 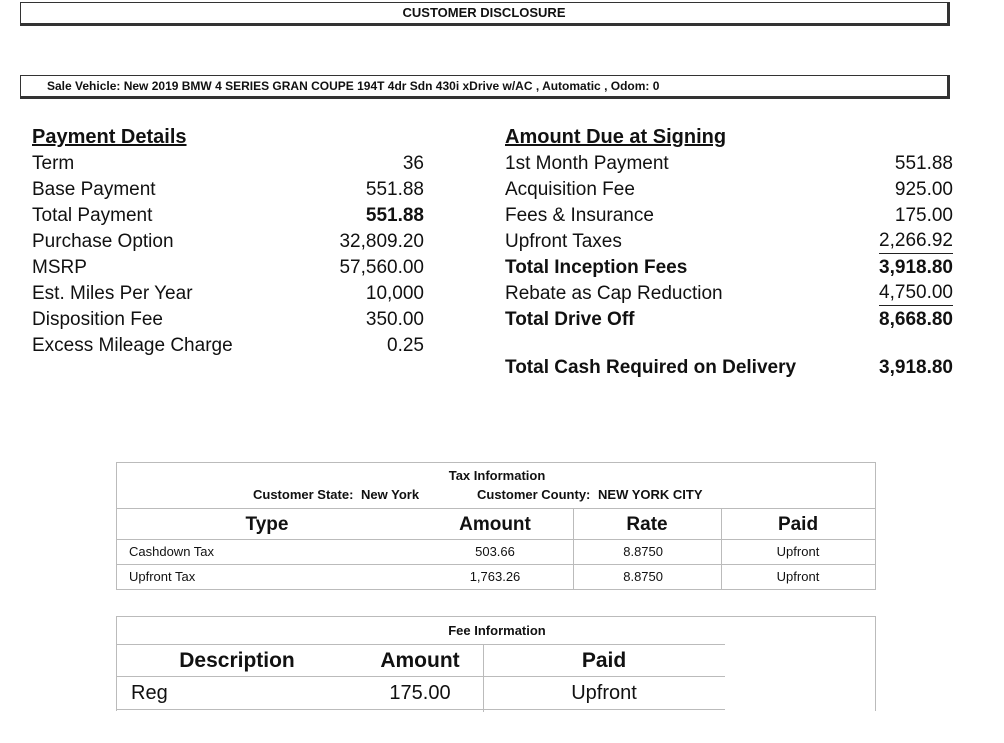 What do you see at coordinates (94, 189) in the screenshot?
I see `row-label: Base Payment` at bounding box center [94, 189].